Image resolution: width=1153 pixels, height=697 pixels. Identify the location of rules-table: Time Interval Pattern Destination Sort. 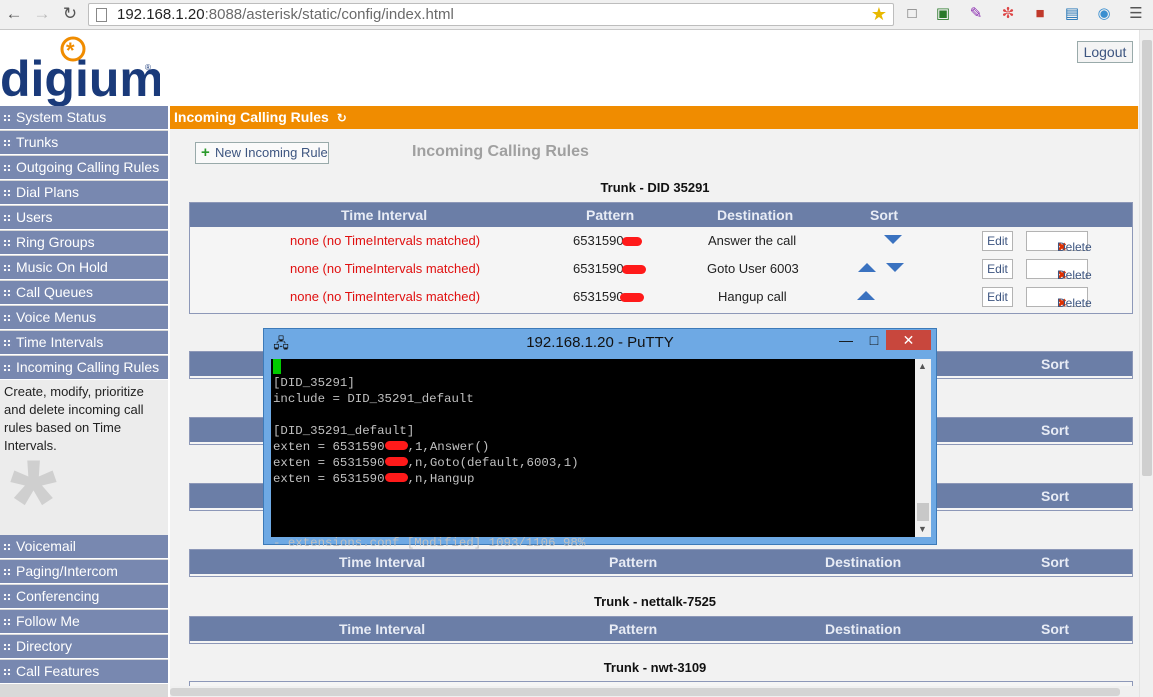
(661, 563).